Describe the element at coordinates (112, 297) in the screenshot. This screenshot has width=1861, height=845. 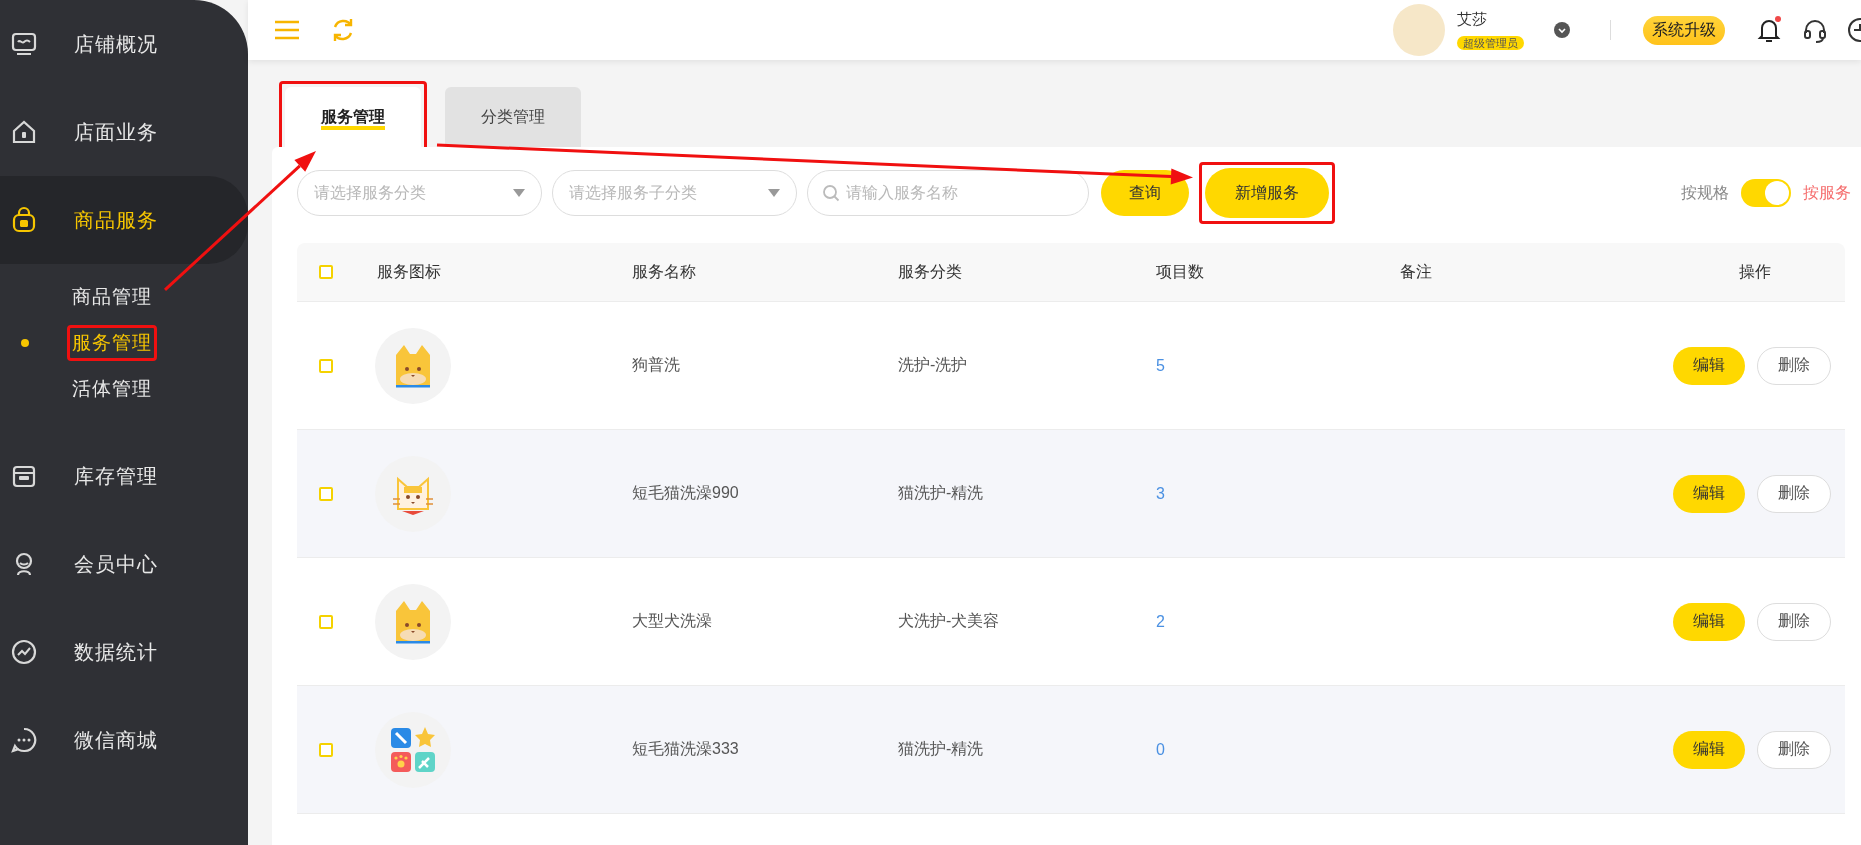
I see `submenu-item: 商品管理` at that location.